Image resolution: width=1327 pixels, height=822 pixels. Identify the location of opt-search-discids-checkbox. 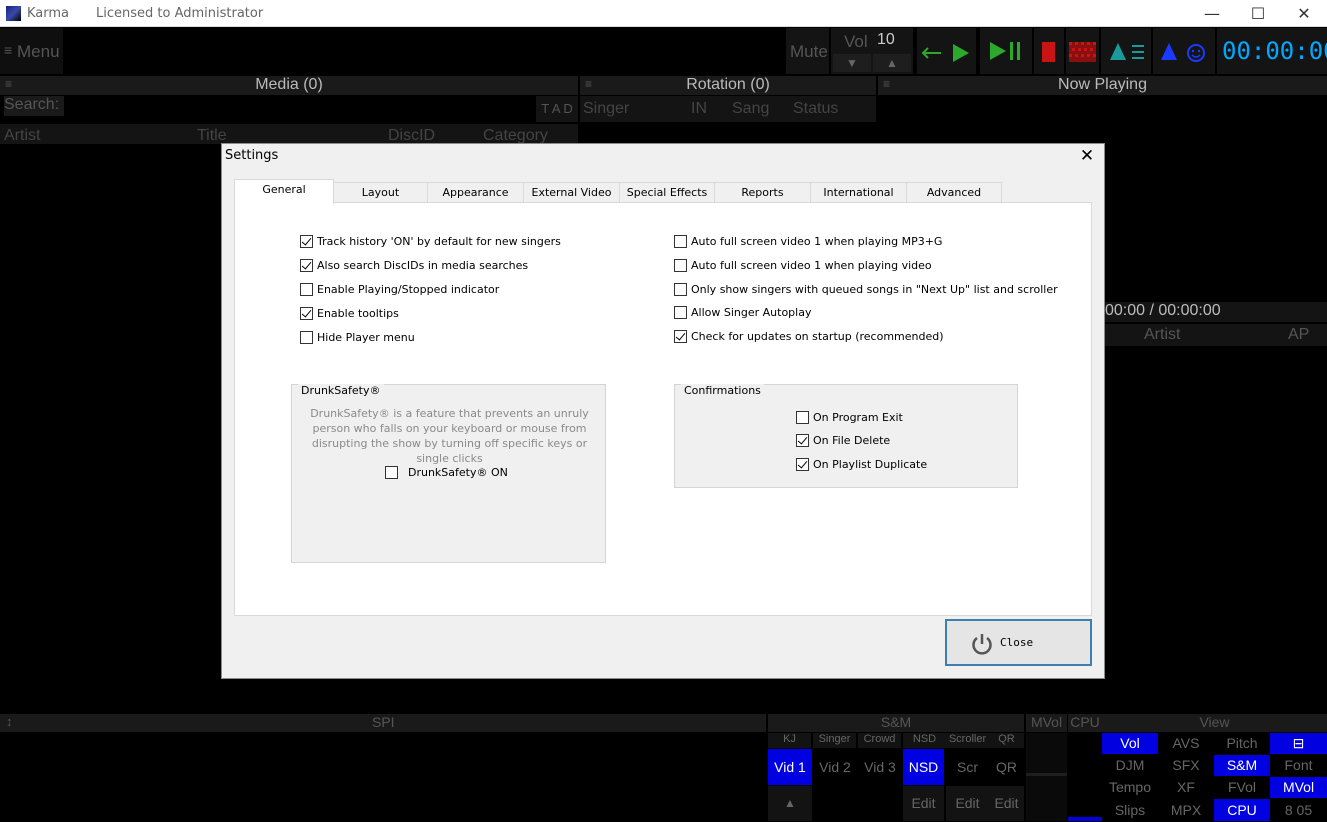
(306, 265).